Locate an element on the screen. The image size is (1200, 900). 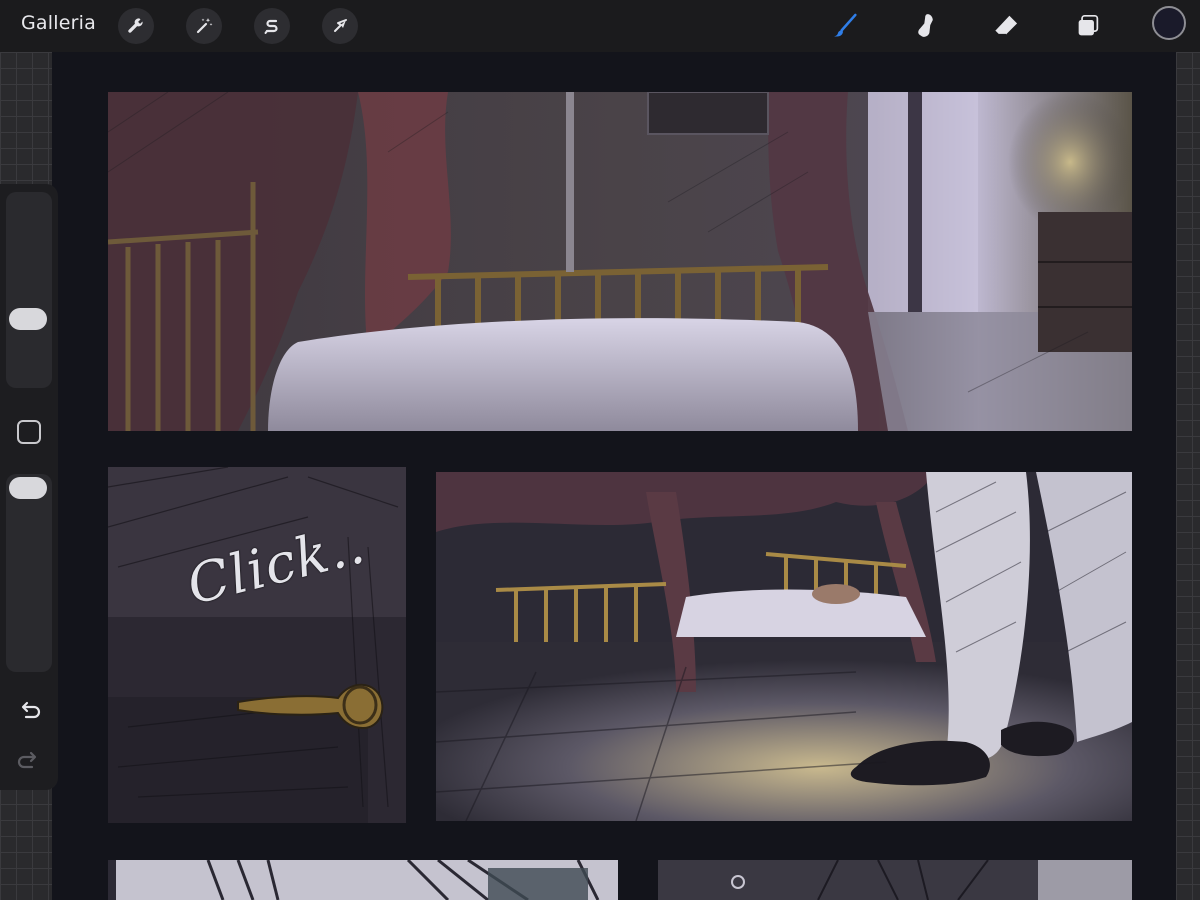
redo-icon is located at coordinates (29, 762).